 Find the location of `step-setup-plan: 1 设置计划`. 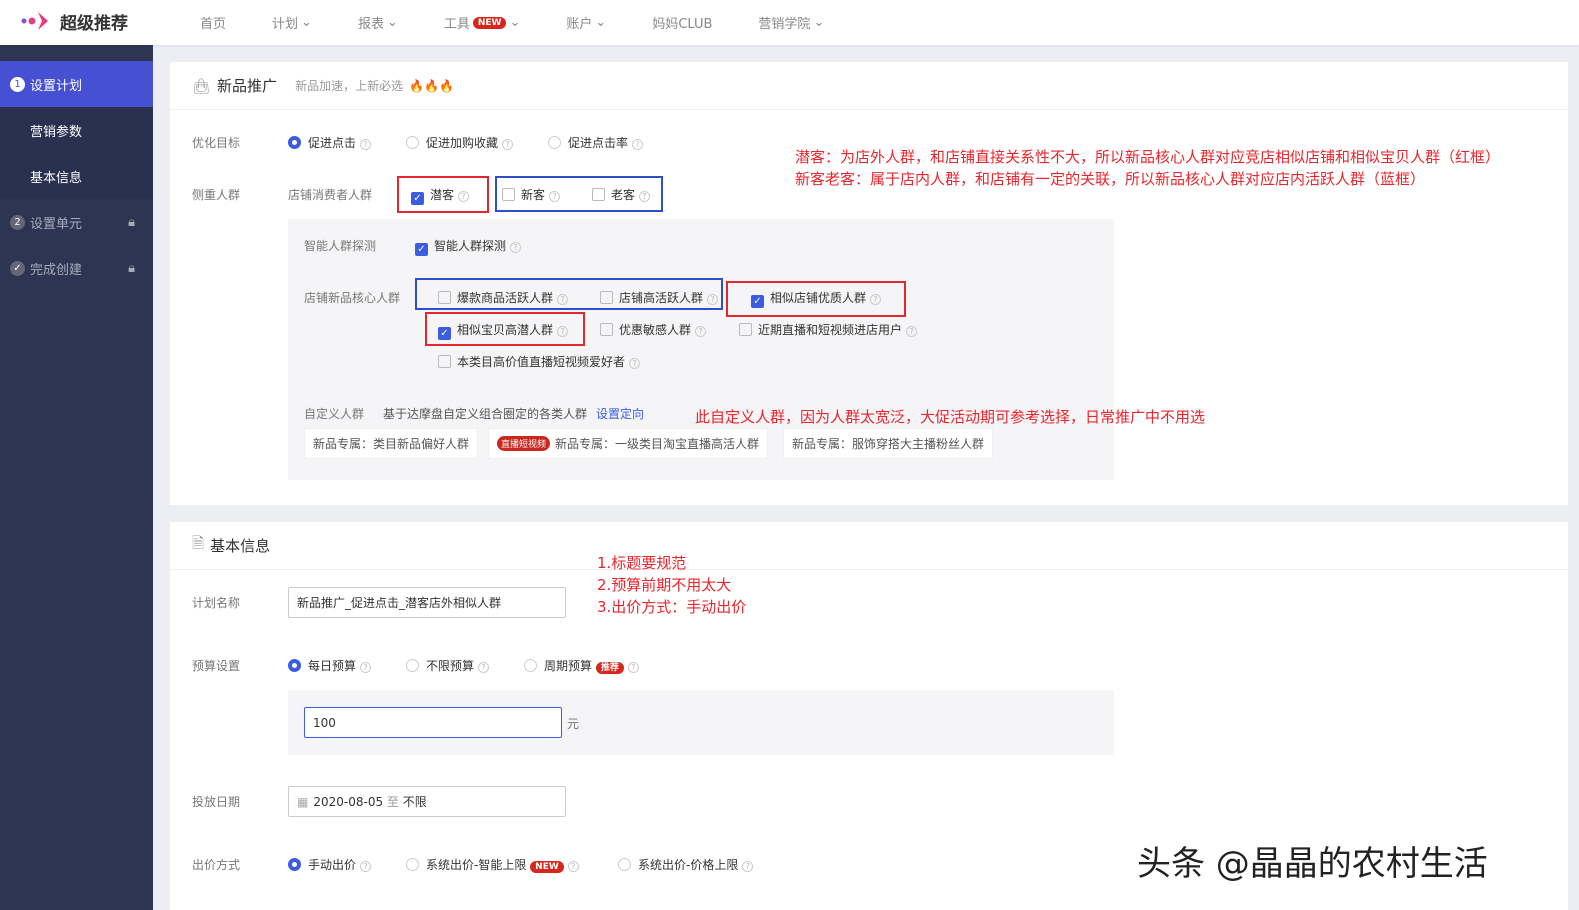

step-setup-plan: 1 设置计划 is located at coordinates (76, 84).